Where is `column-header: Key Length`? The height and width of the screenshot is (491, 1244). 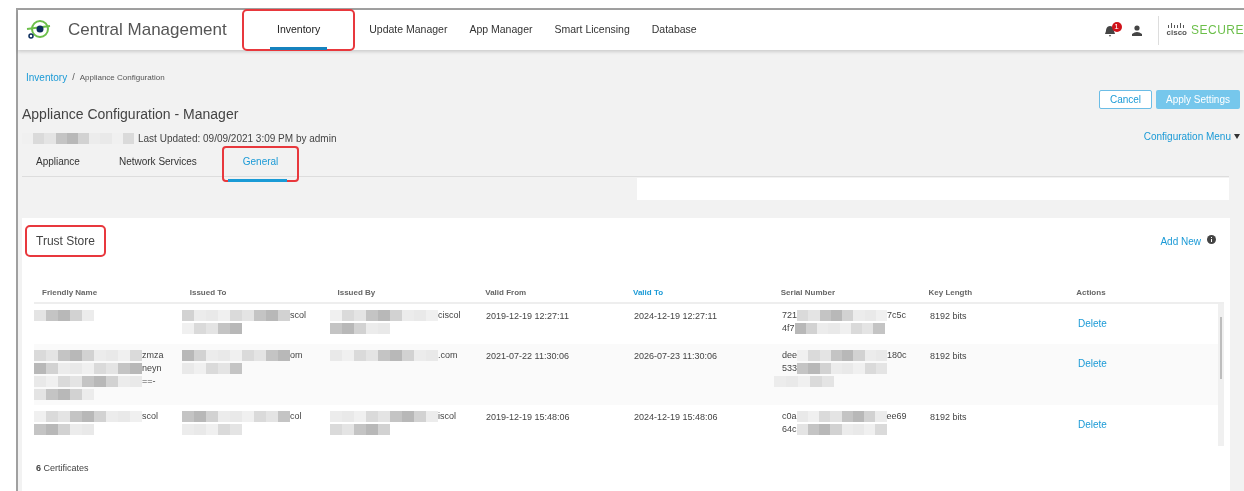
column-header: Key Length is located at coordinates (1002, 294).